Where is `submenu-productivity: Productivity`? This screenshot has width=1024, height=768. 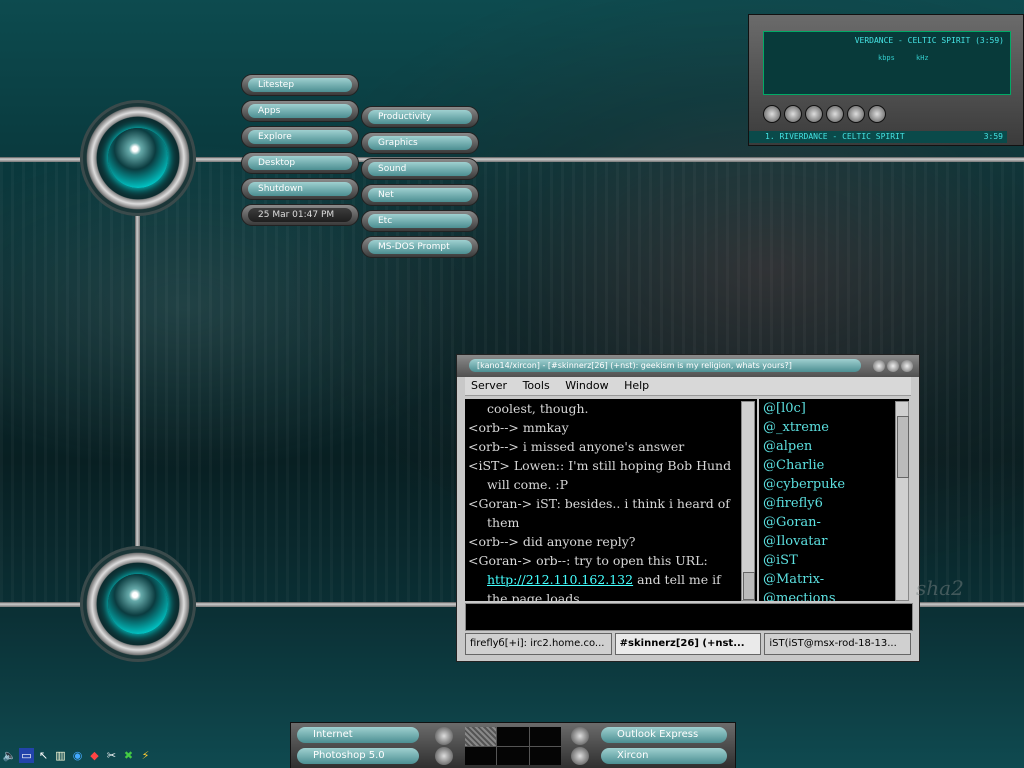
submenu-productivity: Productivity is located at coordinates (420, 117).